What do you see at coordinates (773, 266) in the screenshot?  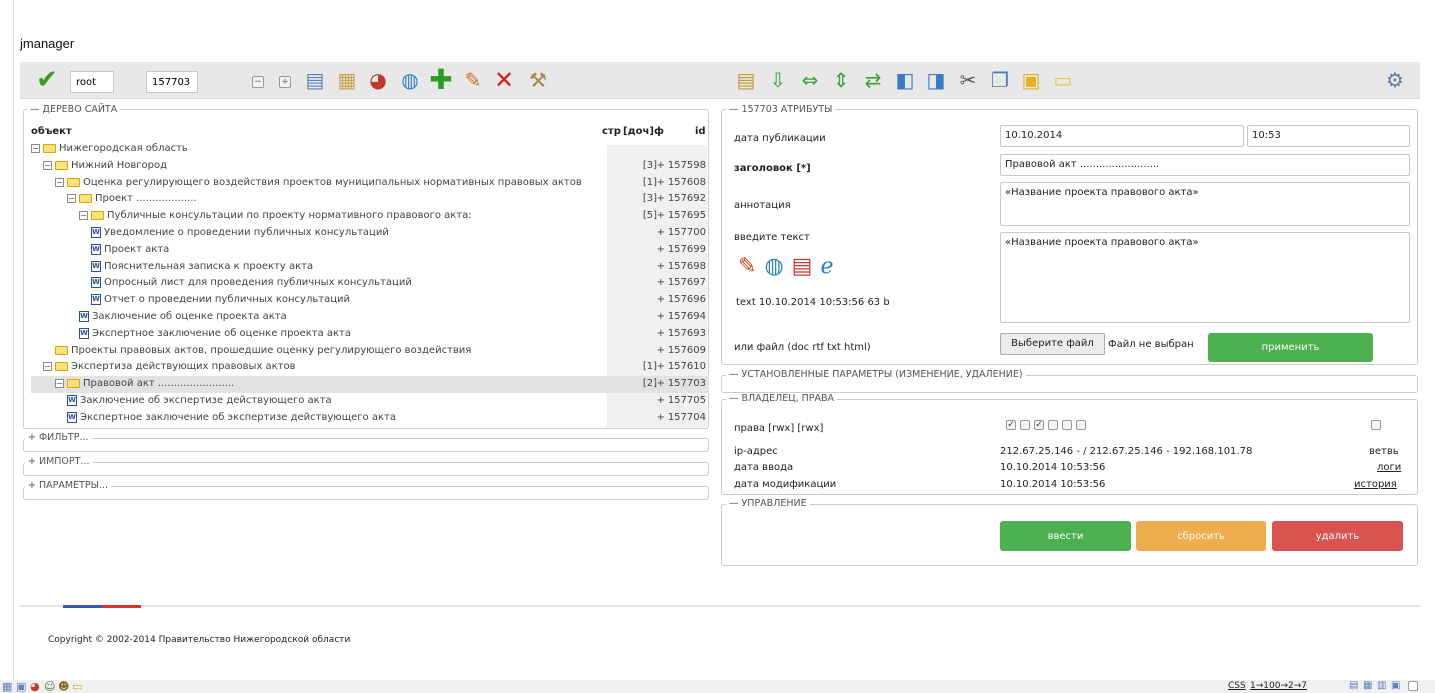 I see `web-page-icon: ◍` at bounding box center [773, 266].